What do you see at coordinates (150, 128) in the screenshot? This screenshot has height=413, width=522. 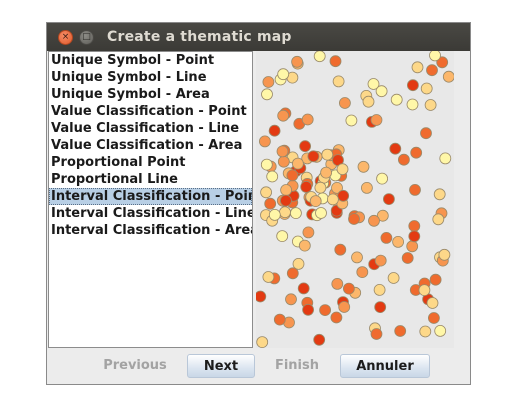 I see `list-item: Value Classification - Line` at bounding box center [150, 128].